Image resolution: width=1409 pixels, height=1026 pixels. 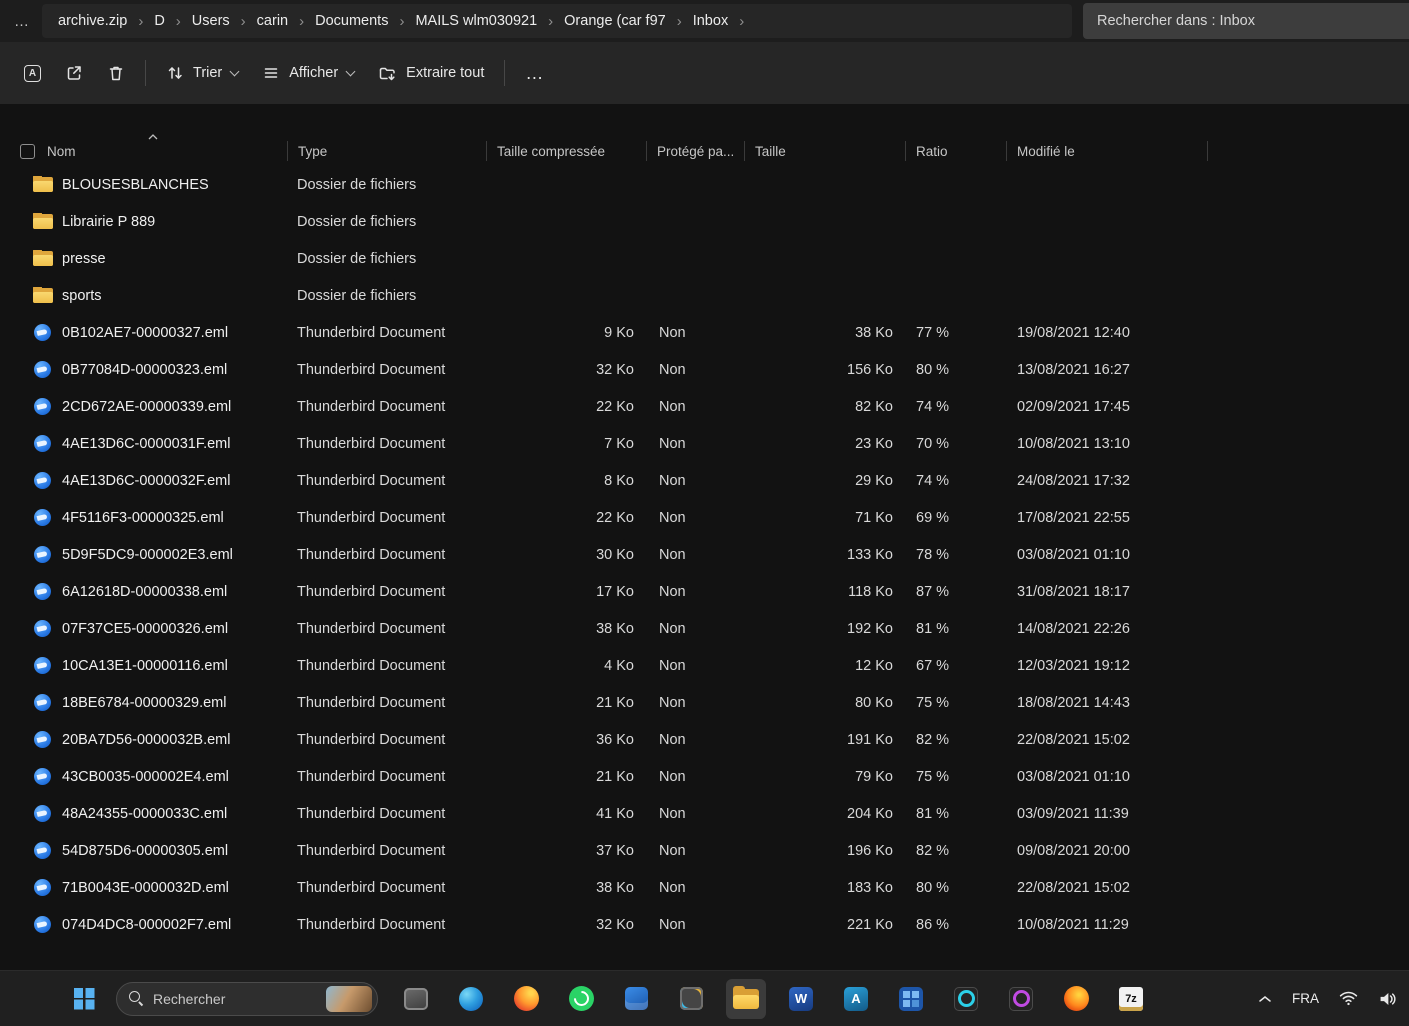 I want to click on taskbar-search: Rechercher, so click(x=247, y=998).